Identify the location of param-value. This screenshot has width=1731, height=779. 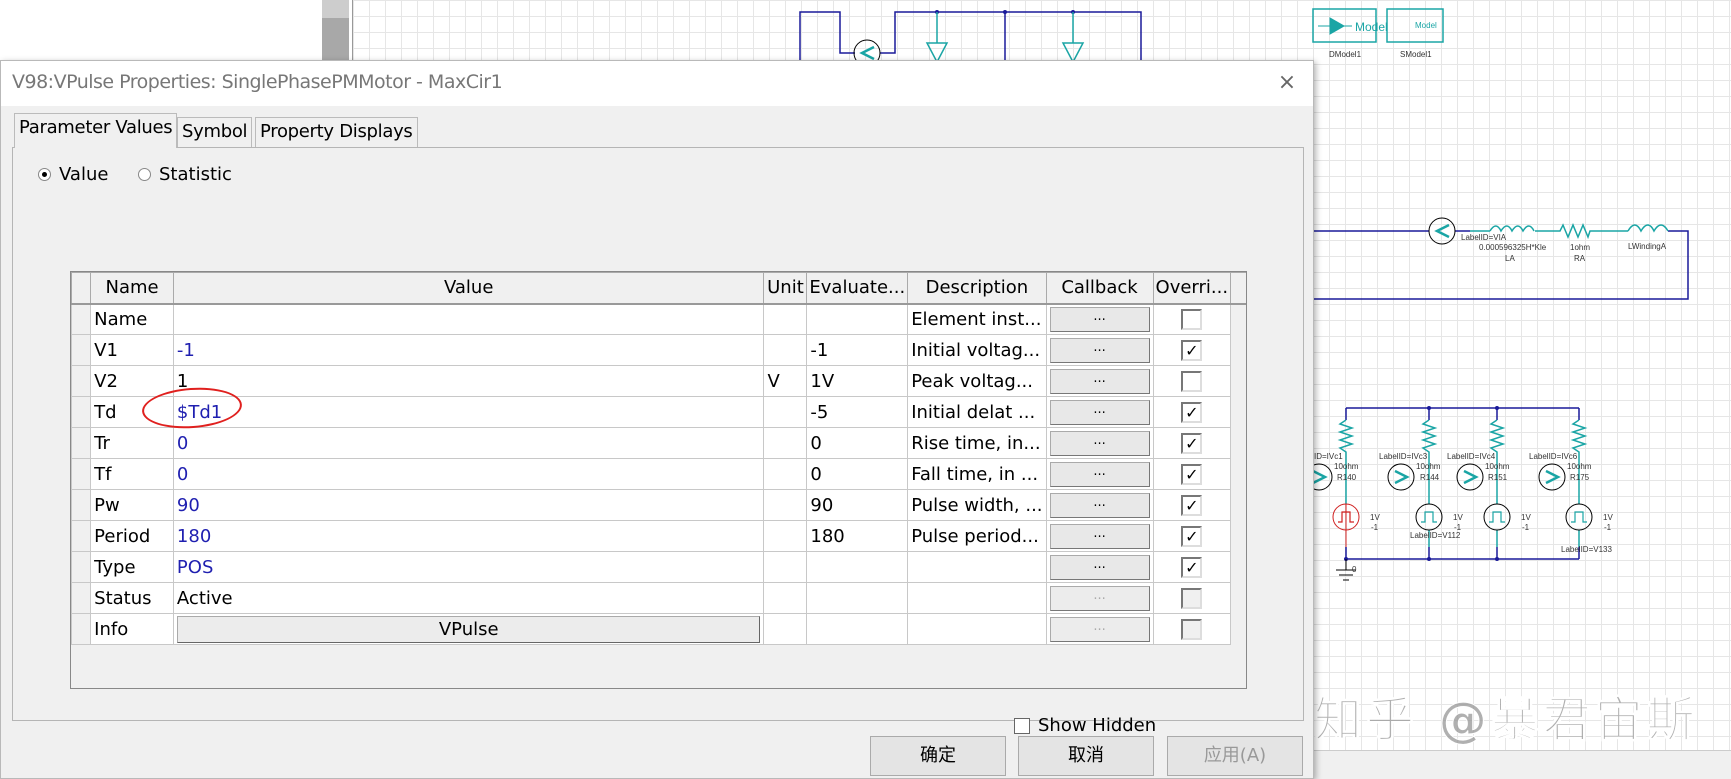
(468, 319).